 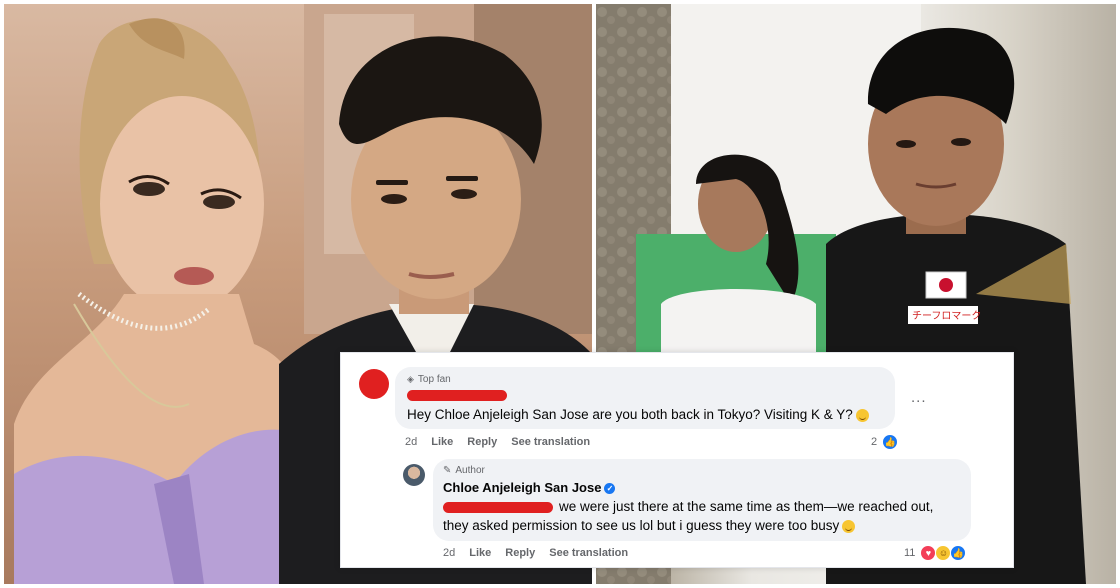 I want to click on haha-reaction-icon: ☺, so click(x=943, y=553).